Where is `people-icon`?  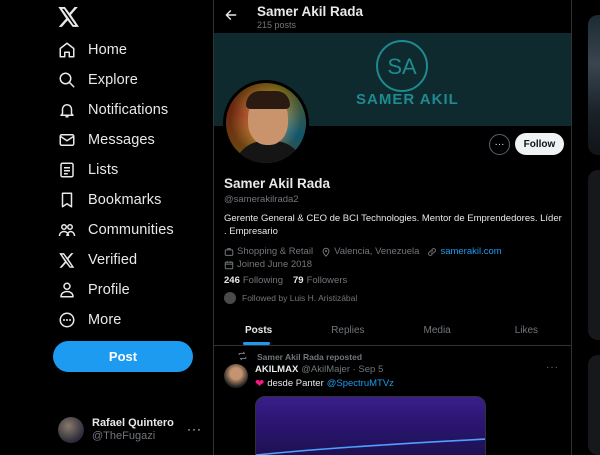
people-icon is located at coordinates (67, 230).